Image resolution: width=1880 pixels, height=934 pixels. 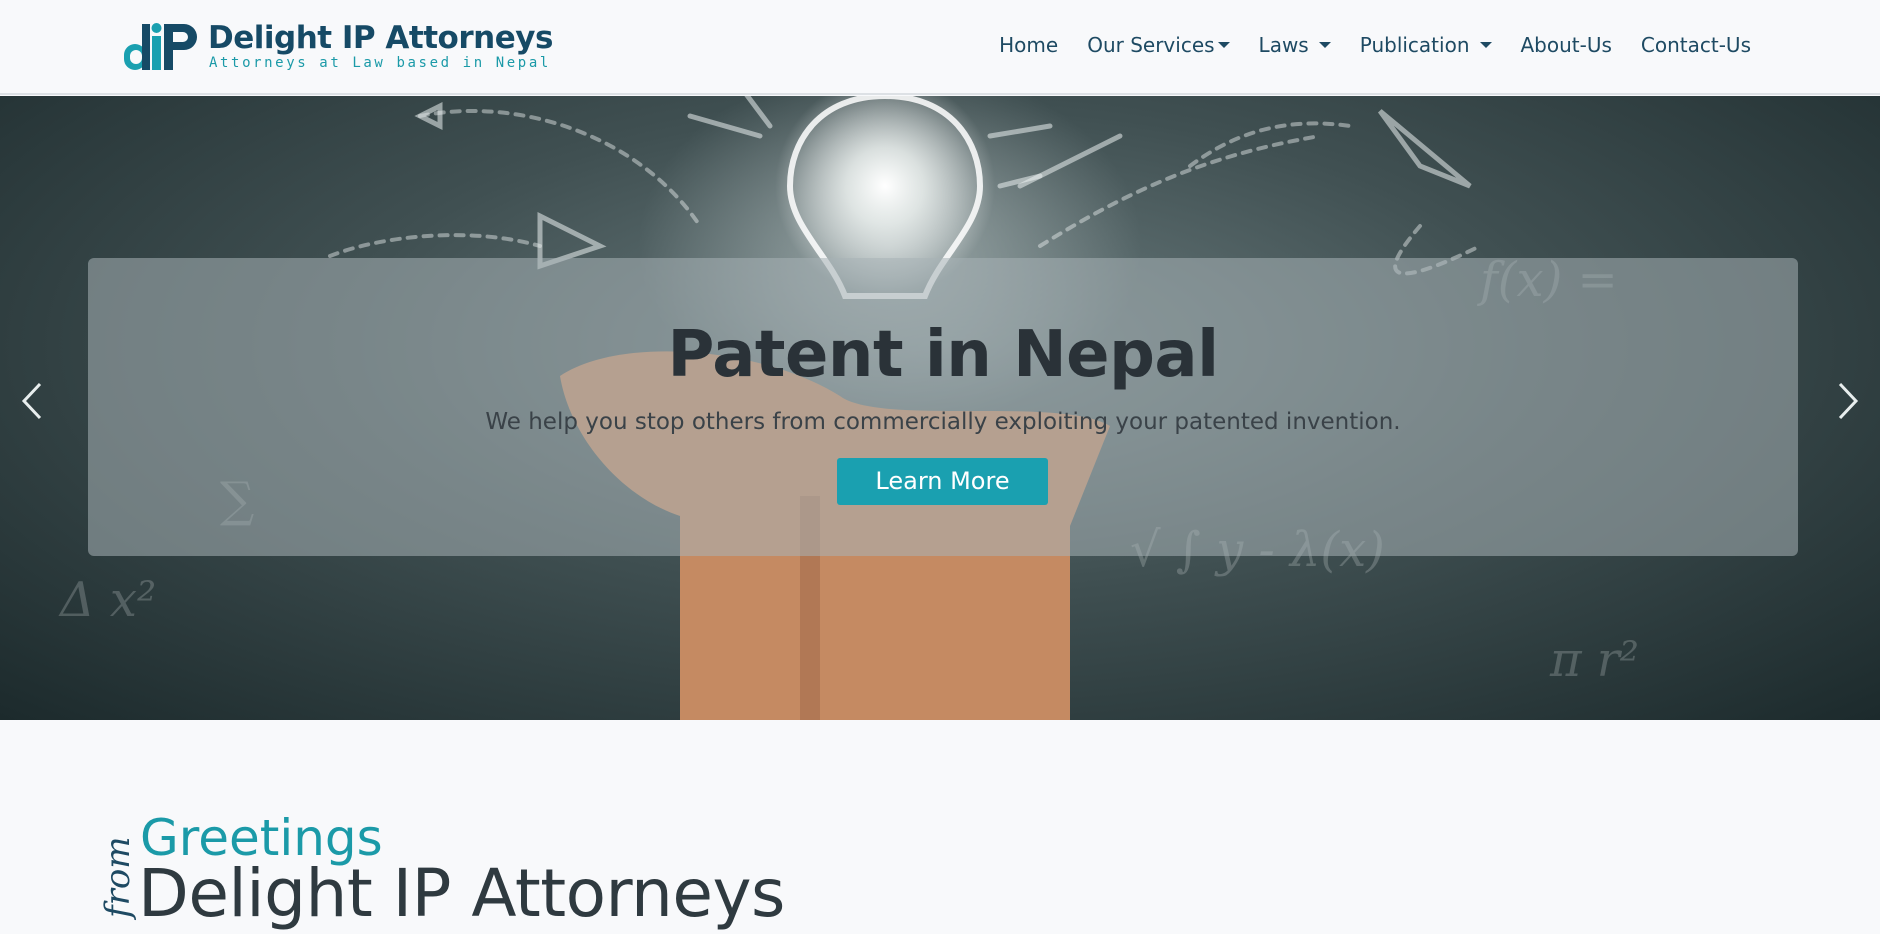 I want to click on nav-item-about-us: About-Us, so click(x=1566, y=45).